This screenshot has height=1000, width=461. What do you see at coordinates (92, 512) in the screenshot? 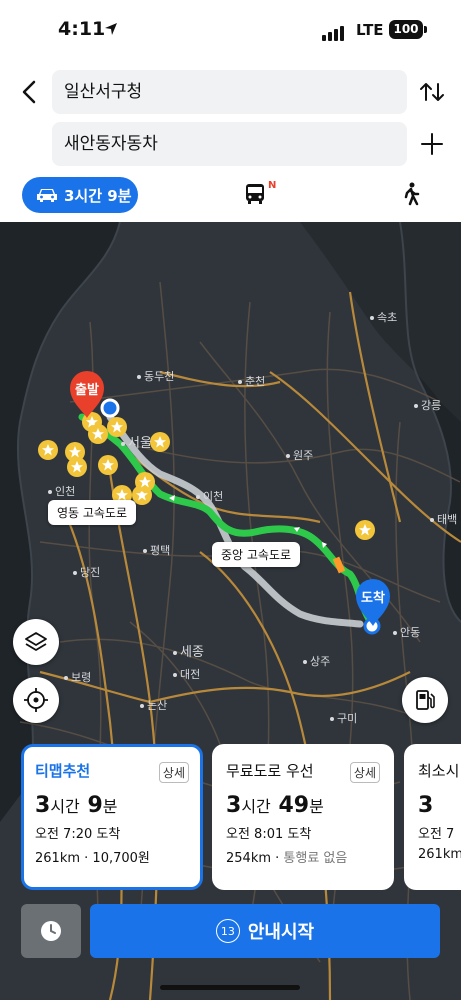
I see `road-label: 영동 고속도로` at bounding box center [92, 512].